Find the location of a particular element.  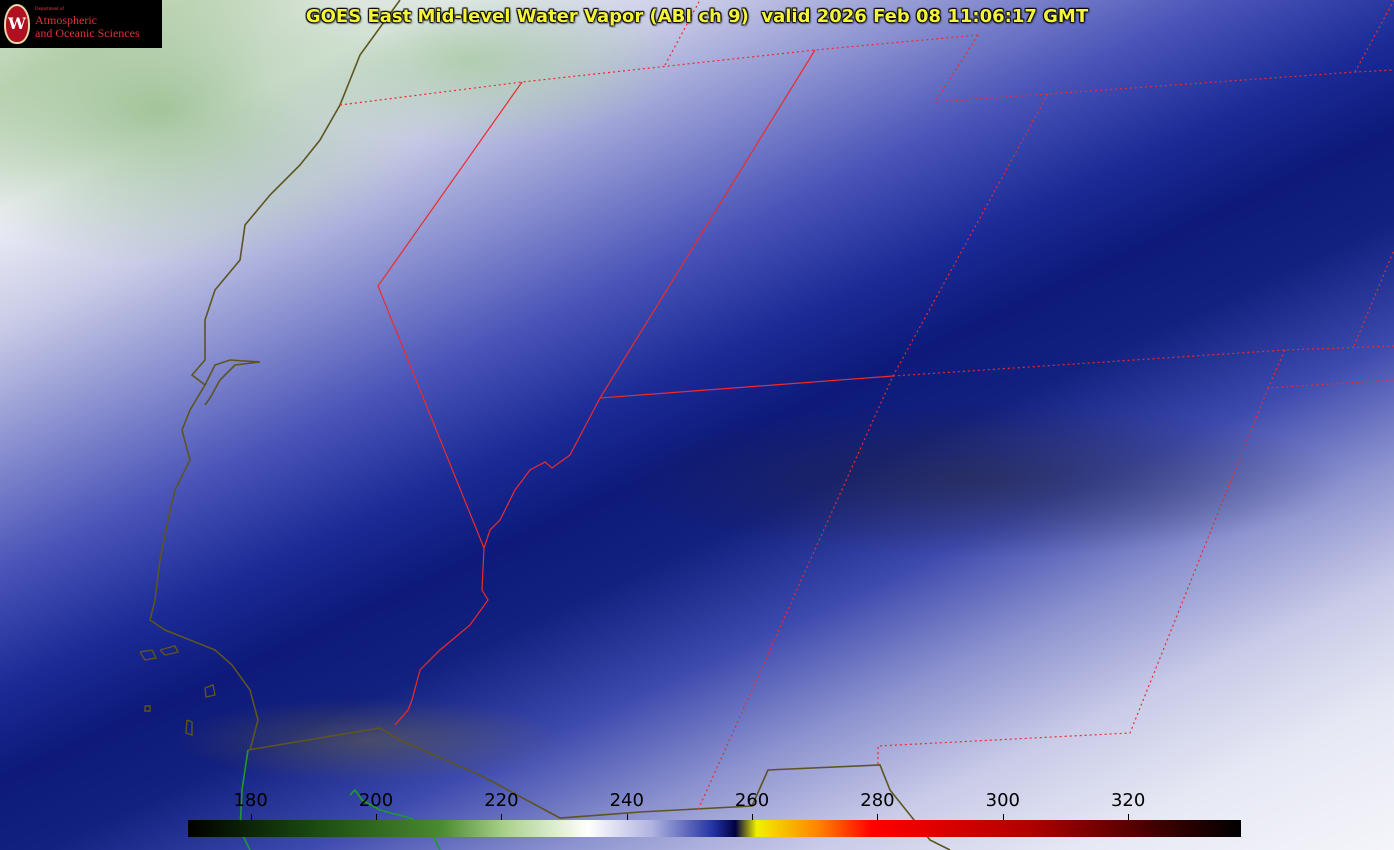

boundary-solid-river-south is located at coordinates (441, 636).